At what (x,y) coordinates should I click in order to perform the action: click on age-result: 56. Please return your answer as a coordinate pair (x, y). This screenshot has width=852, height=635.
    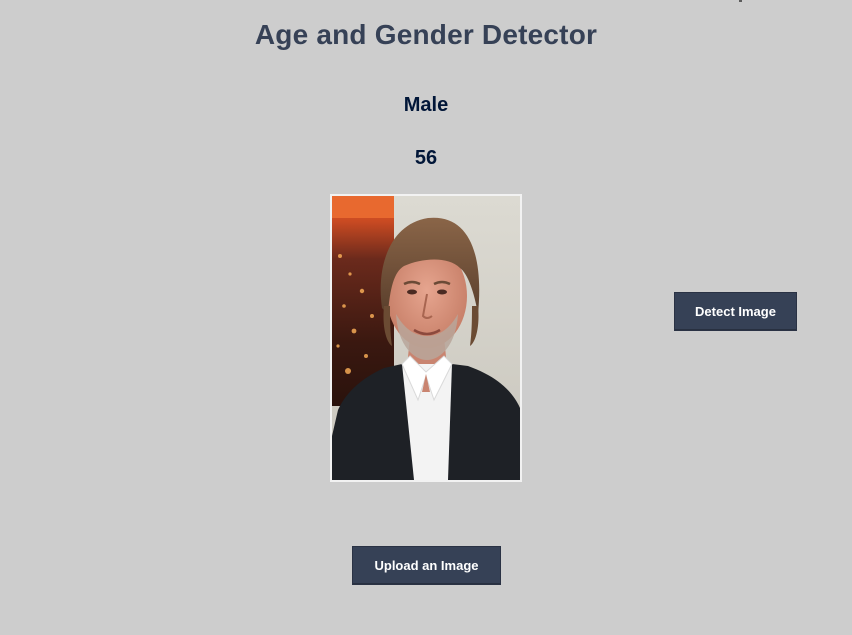
    Looking at the image, I should click on (426, 158).